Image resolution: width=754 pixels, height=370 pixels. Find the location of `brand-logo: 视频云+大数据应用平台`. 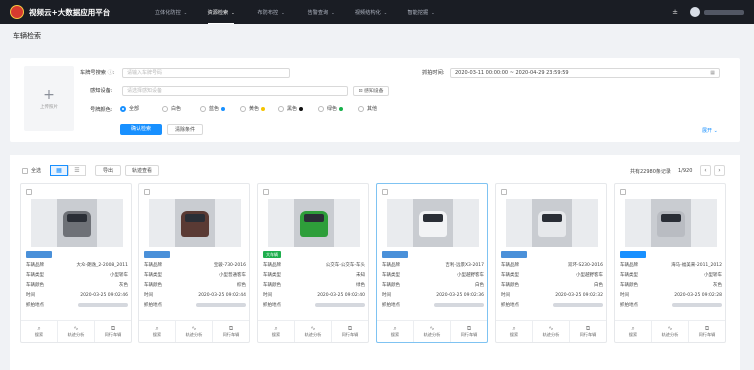

brand-logo: 视频云+大数据应用平台 is located at coordinates (75, 12).